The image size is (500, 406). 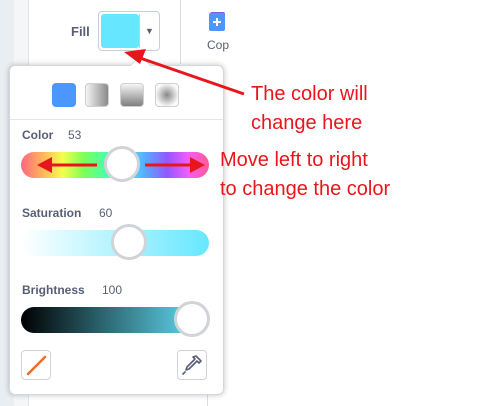 I want to click on eyedropper-icon, so click(x=192, y=365).